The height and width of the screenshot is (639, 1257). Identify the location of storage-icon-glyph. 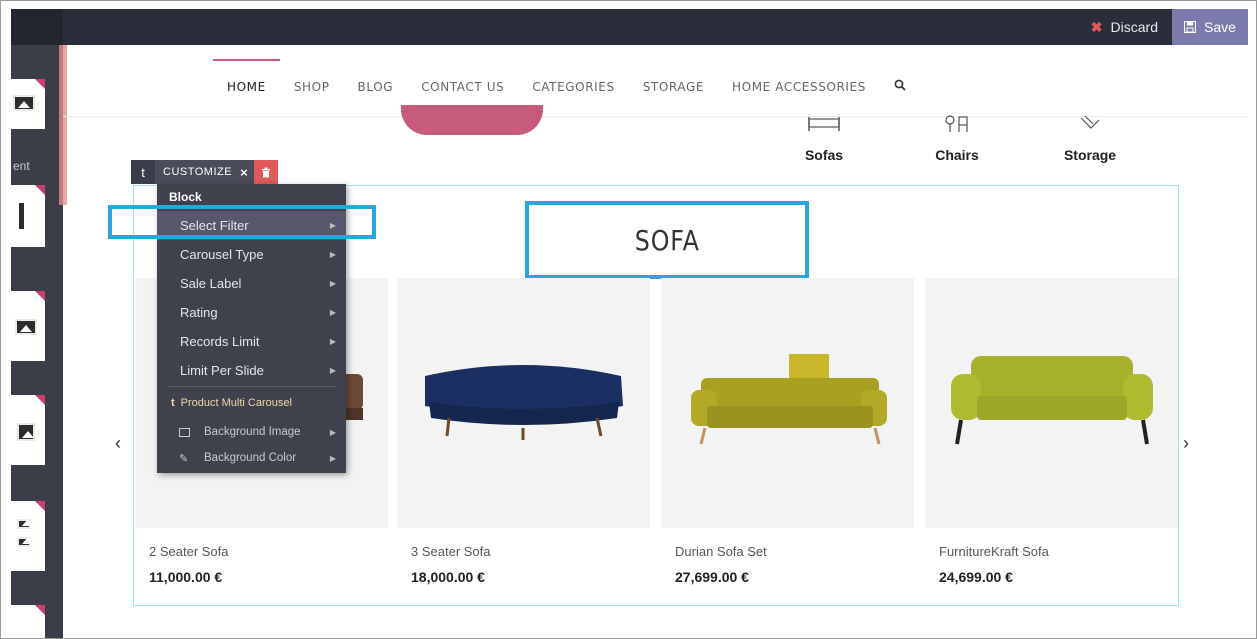
(1090, 122).